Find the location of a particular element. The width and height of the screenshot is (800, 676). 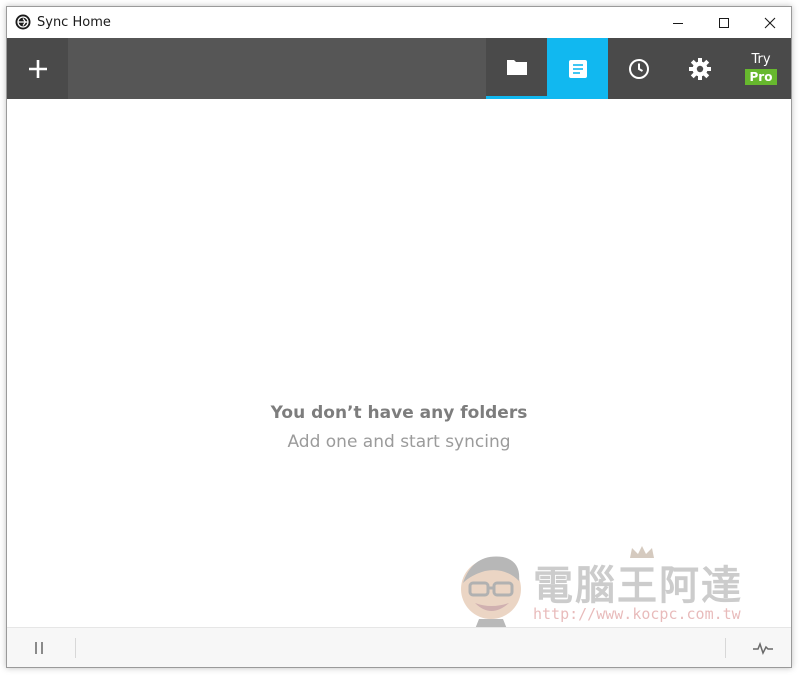

document-icon is located at coordinates (577, 68).